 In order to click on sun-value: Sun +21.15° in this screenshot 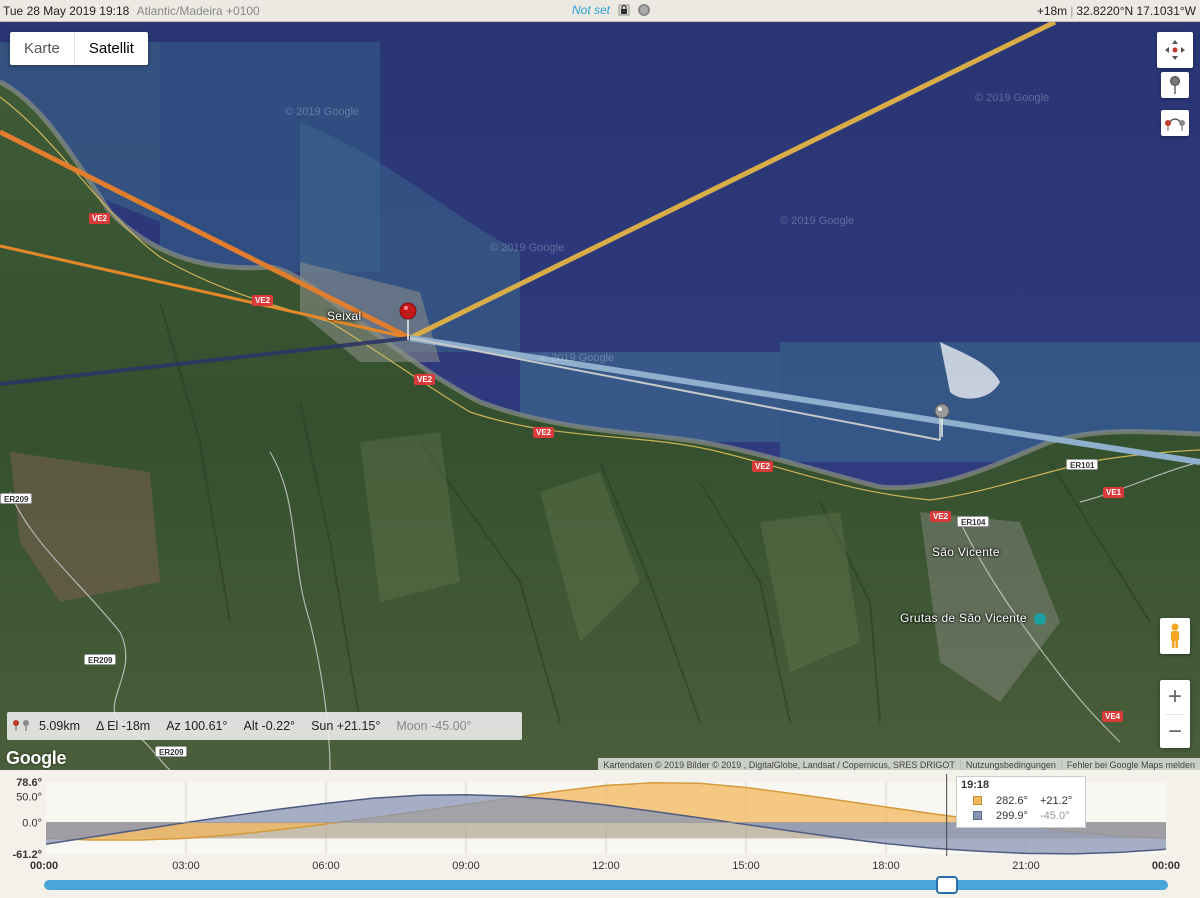, I will do `click(346, 726)`.